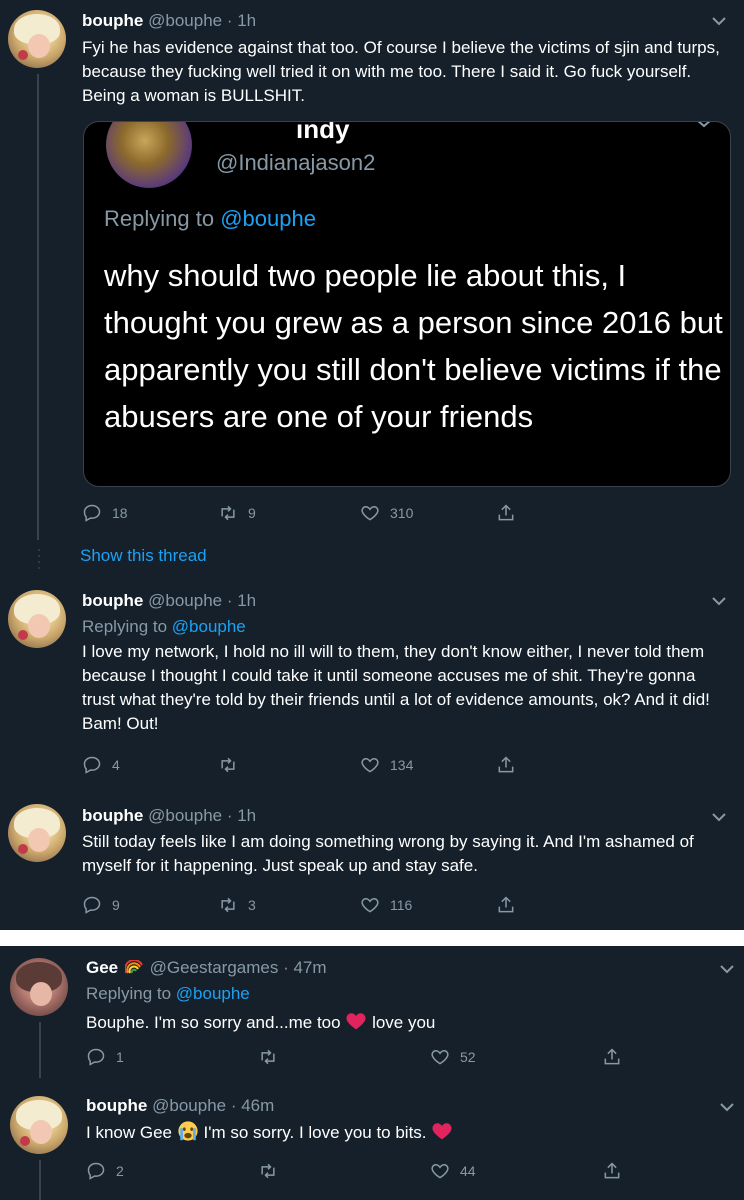  Describe the element at coordinates (453, 1057) in the screenshot. I see `like-button: 52` at that location.